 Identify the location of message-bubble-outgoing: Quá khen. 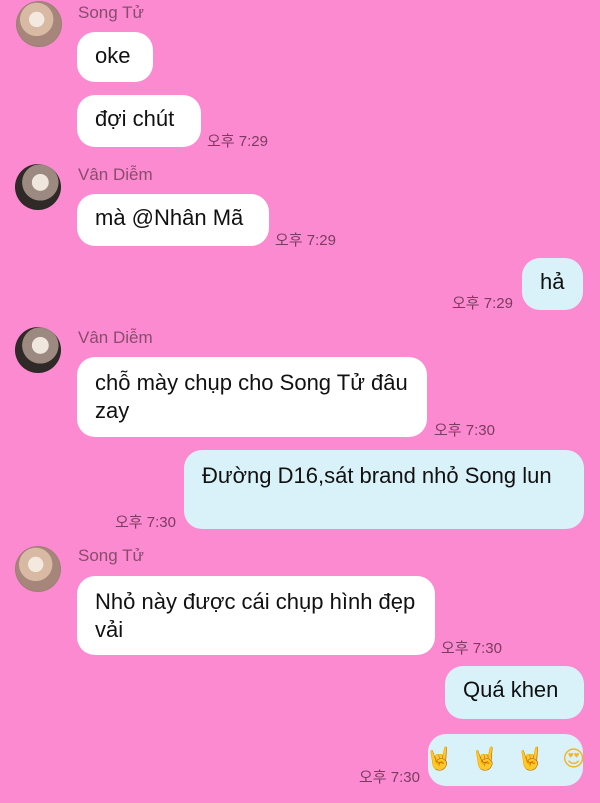
(514, 692).